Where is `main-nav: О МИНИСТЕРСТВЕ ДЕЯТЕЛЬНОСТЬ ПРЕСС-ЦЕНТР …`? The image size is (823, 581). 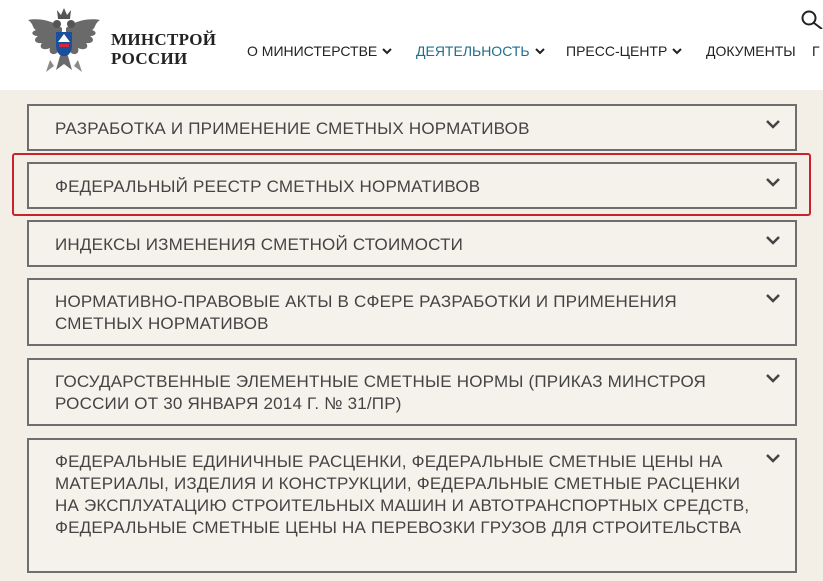
main-nav: О МИНИСТЕРСТВЕ ДЕЯТЕЛЬНОСТЬ ПРЕСС-ЦЕНТР … is located at coordinates (411, 51).